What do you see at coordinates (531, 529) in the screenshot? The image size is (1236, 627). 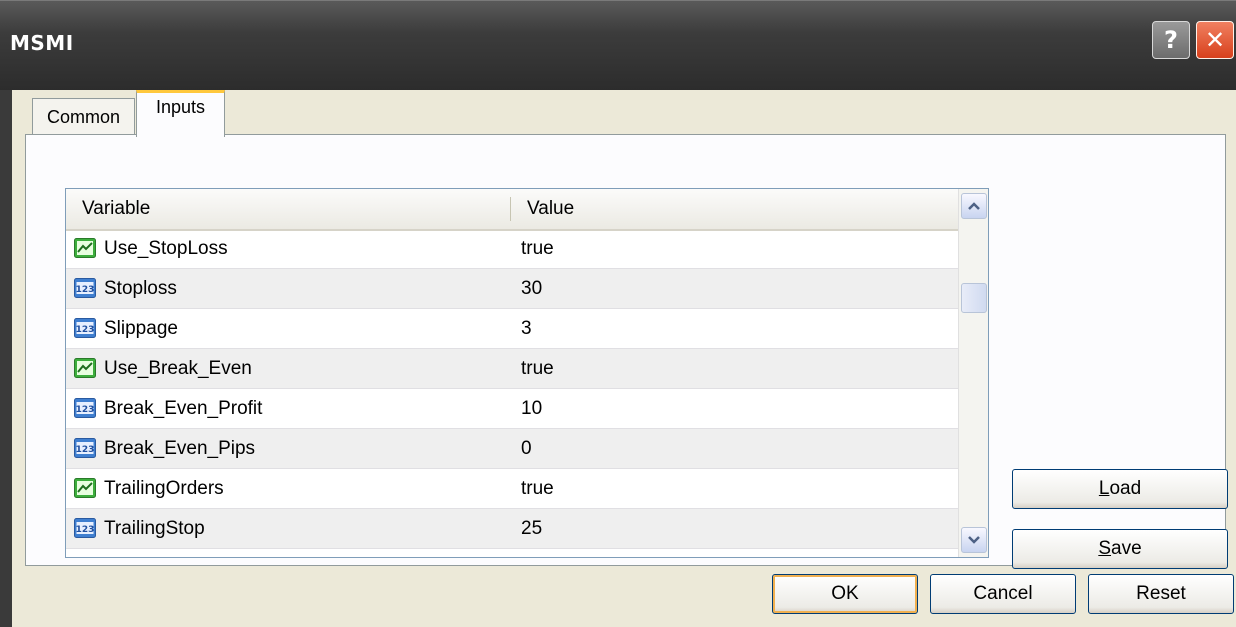 I see `variable-value: 25` at bounding box center [531, 529].